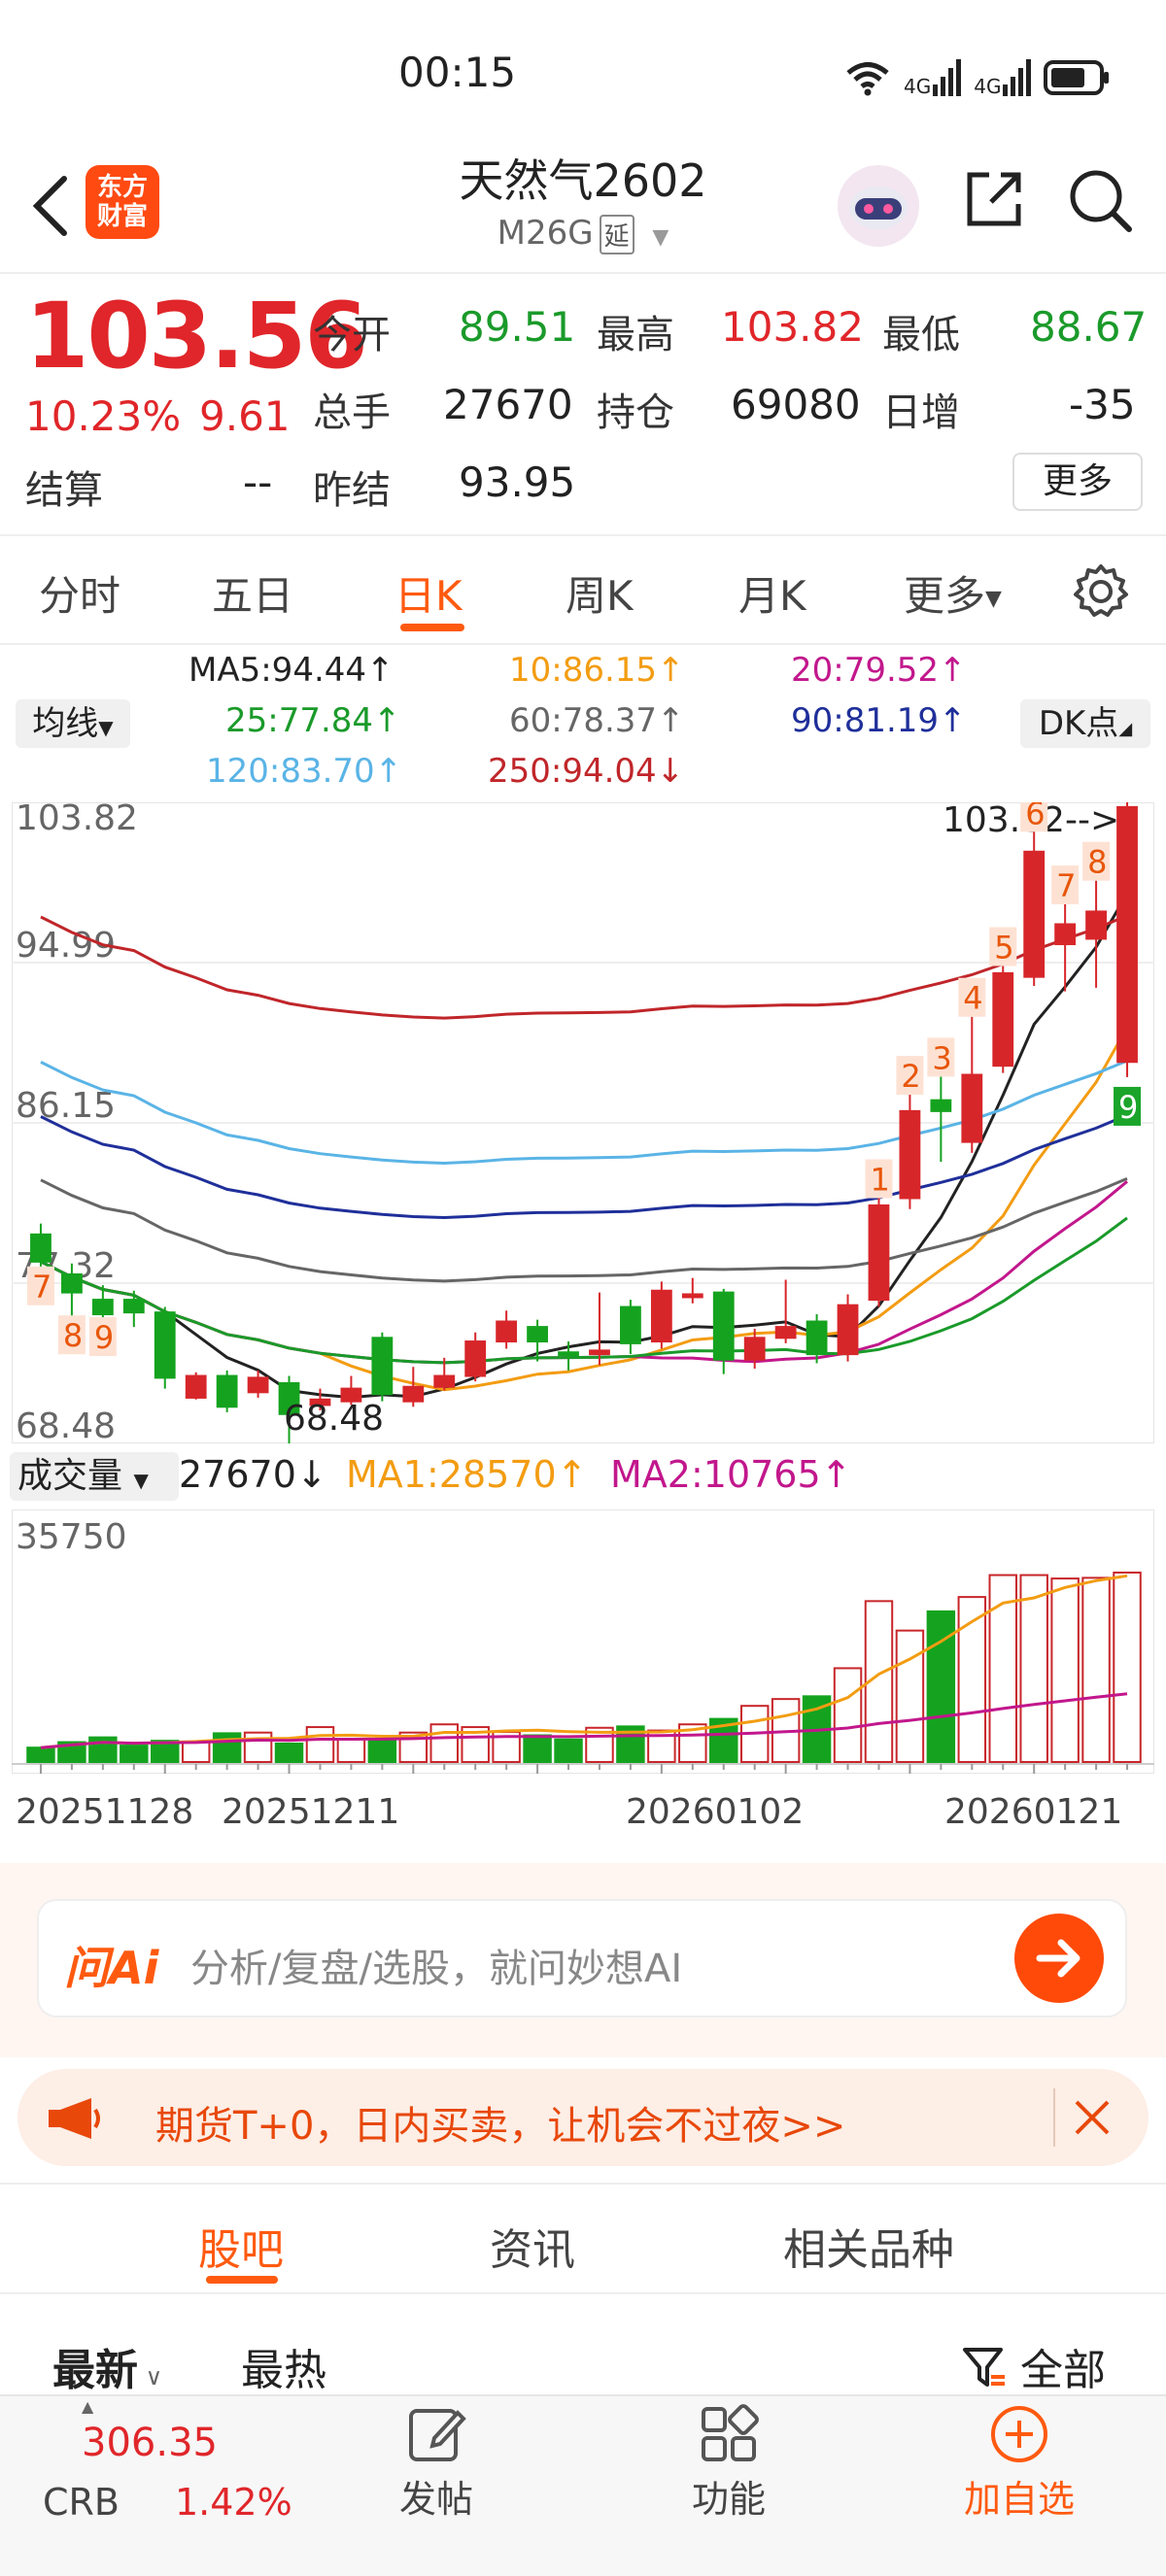 This screenshot has height=2576, width=1166. What do you see at coordinates (252, 593) in the screenshot?
I see `tab-five-day: 五日` at bounding box center [252, 593].